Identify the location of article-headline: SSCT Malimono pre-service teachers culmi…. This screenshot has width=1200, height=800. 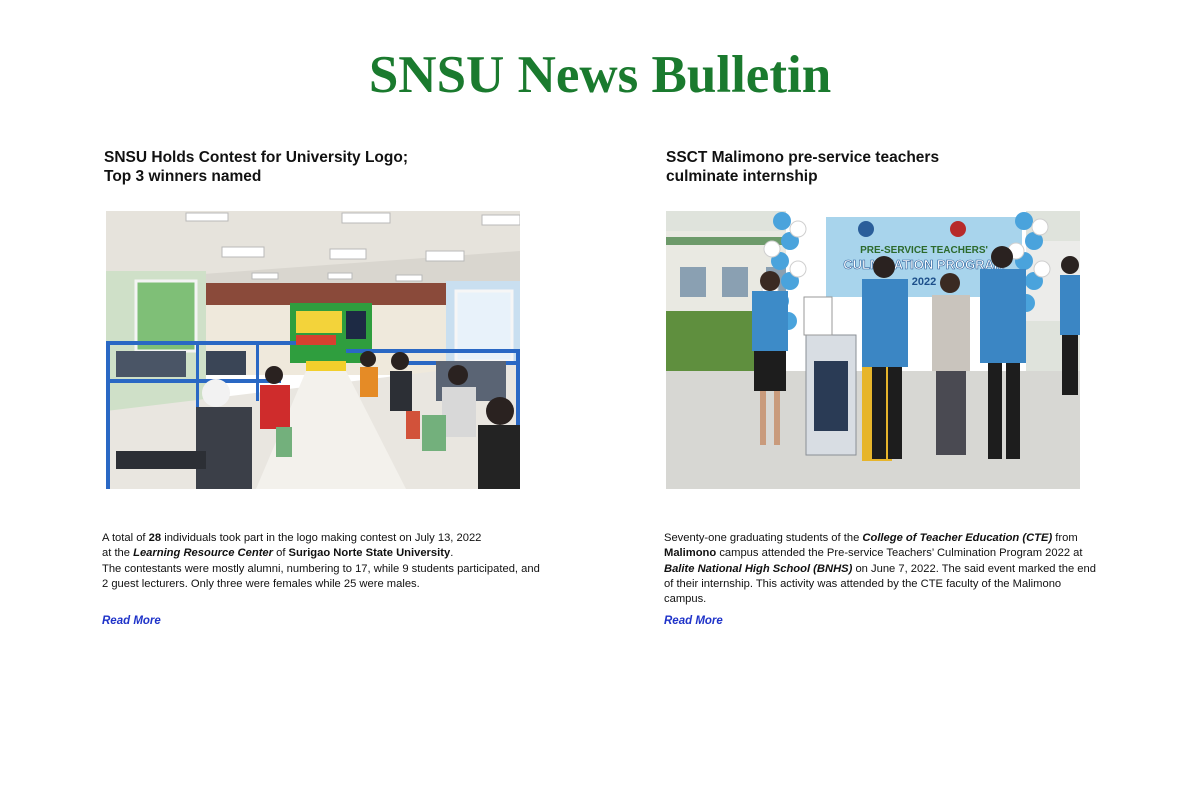
(884, 167).